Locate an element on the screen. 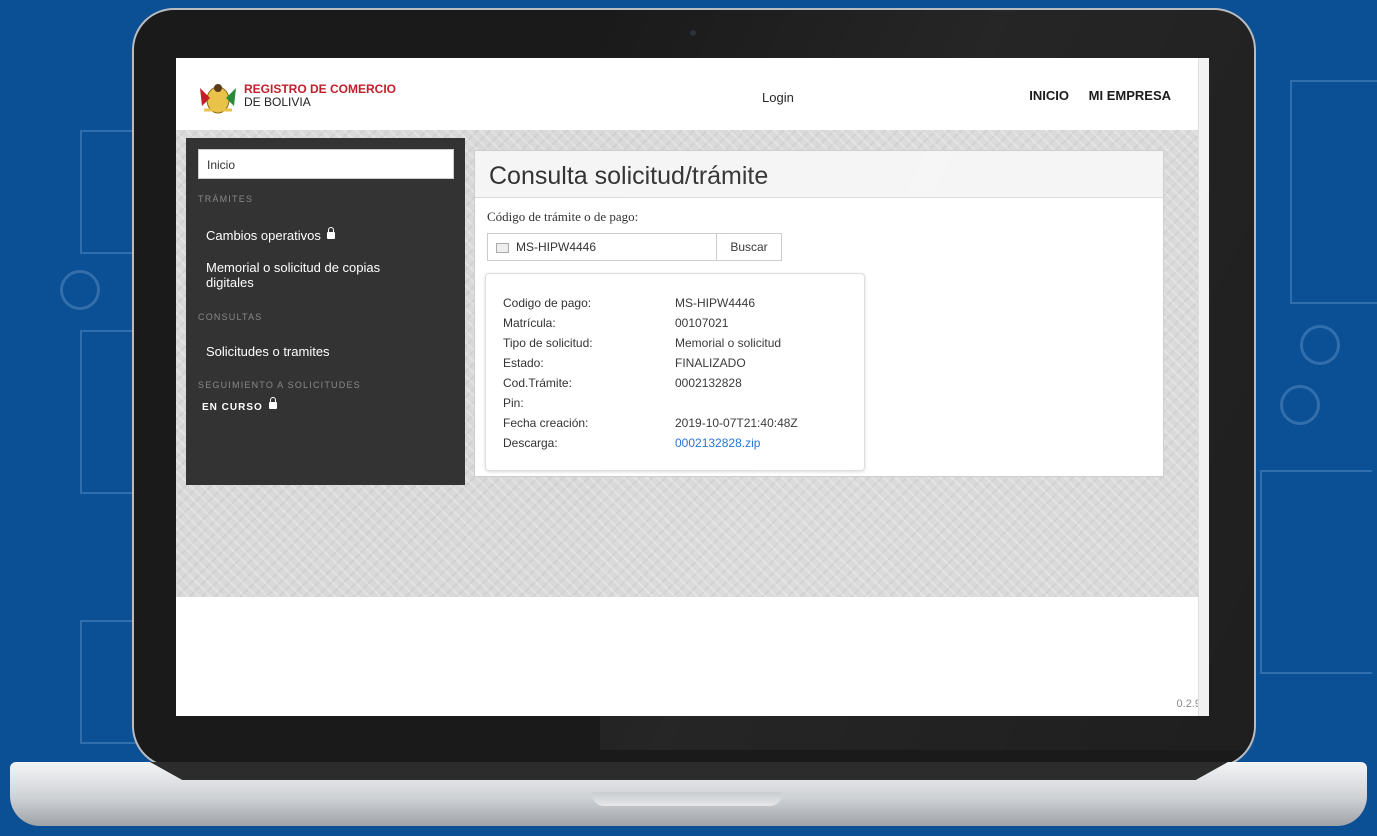  result-label: Fecha creación: is located at coordinates (546, 423).